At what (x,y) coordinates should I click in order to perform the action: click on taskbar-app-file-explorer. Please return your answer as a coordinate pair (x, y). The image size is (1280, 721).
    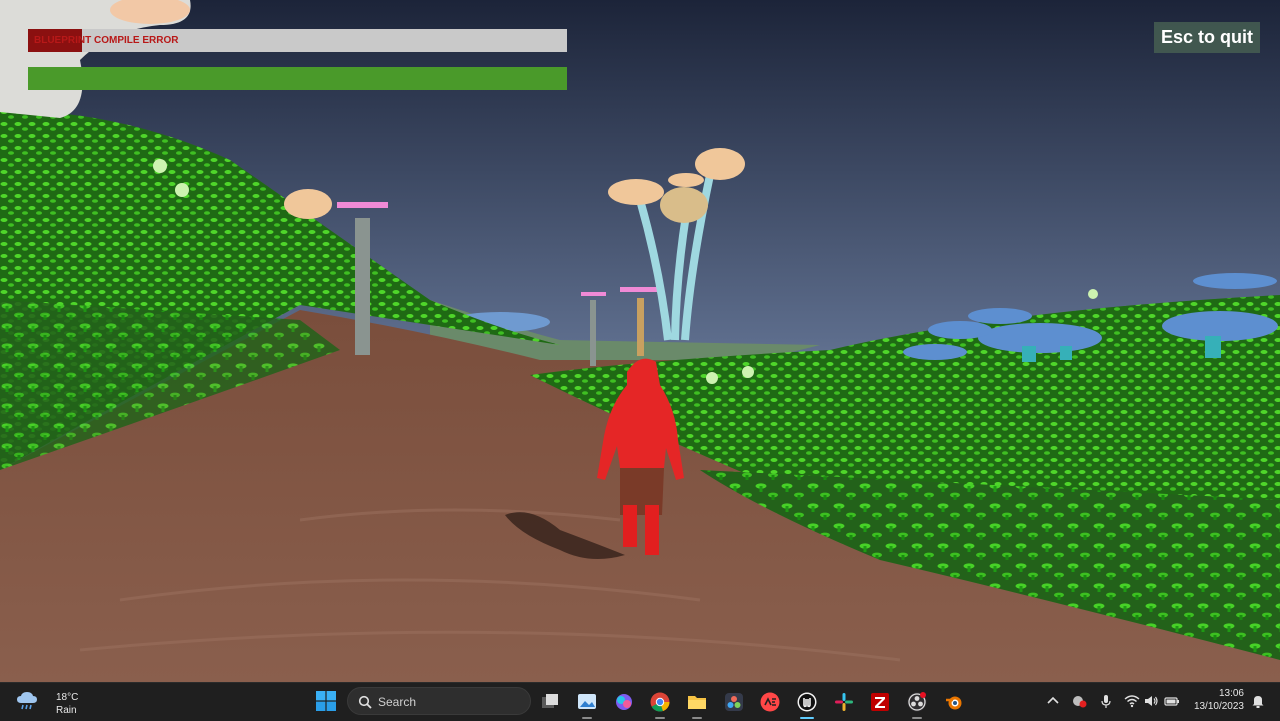
    Looking at the image, I should click on (697, 703).